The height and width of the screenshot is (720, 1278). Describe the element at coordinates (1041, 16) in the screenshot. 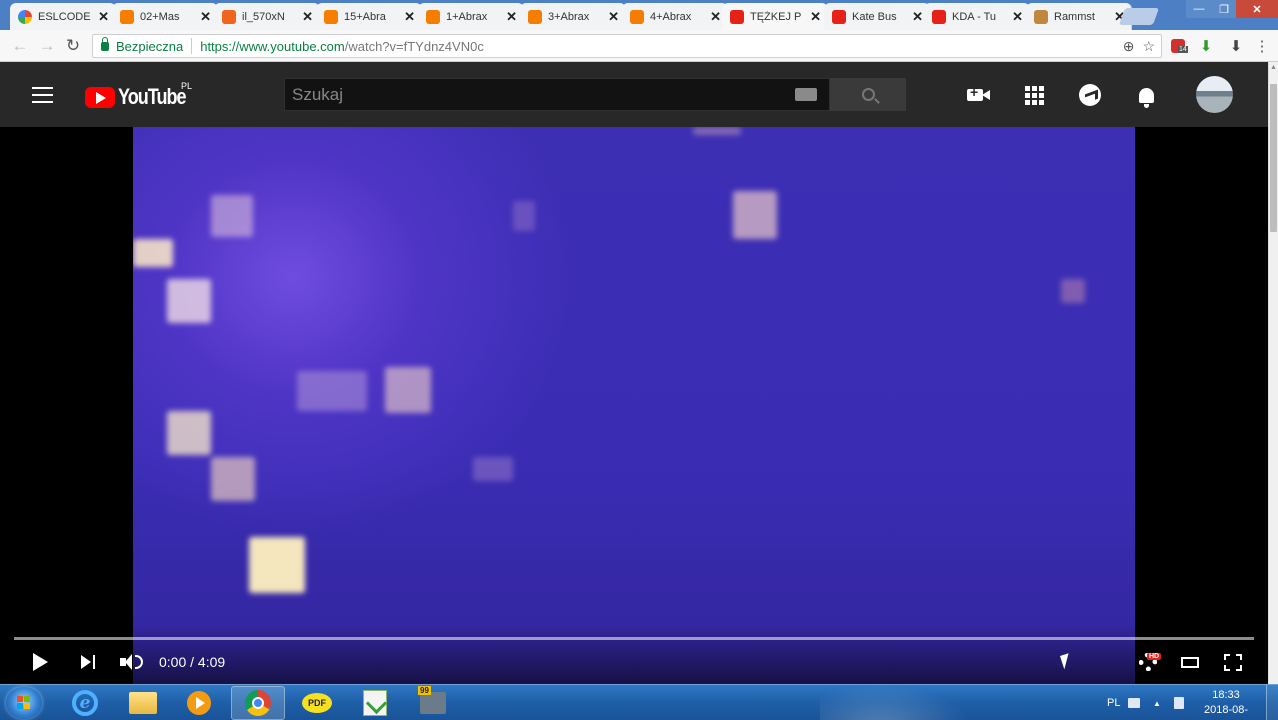

I see `generic-icon` at that location.